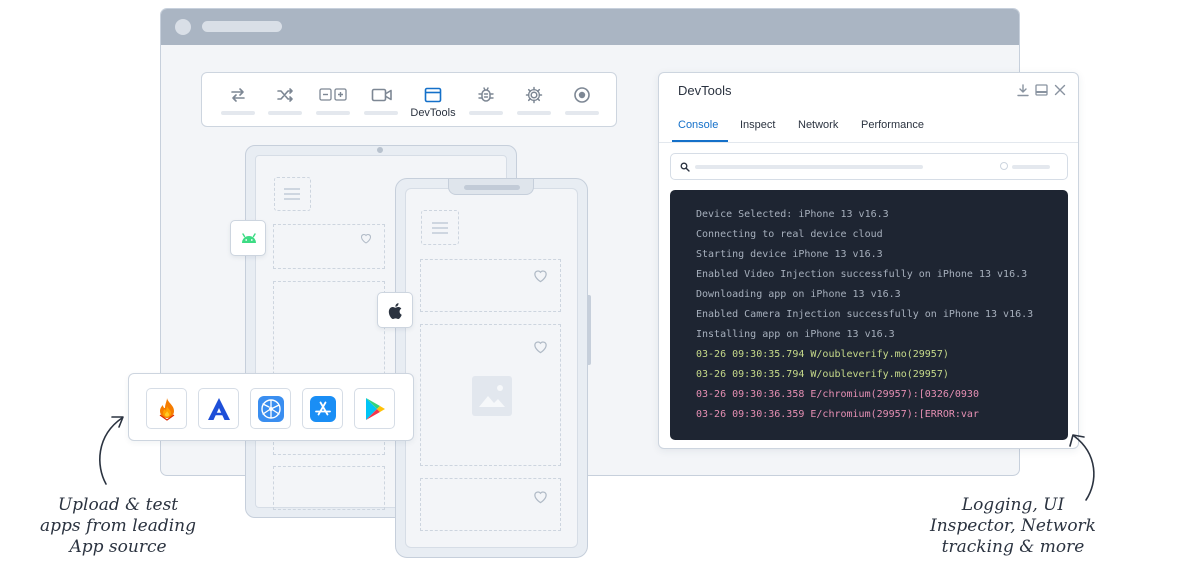 This screenshot has width=1180, height=577. Describe the element at coordinates (242, 26) in the screenshot. I see `address-bar-placeholder` at that location.